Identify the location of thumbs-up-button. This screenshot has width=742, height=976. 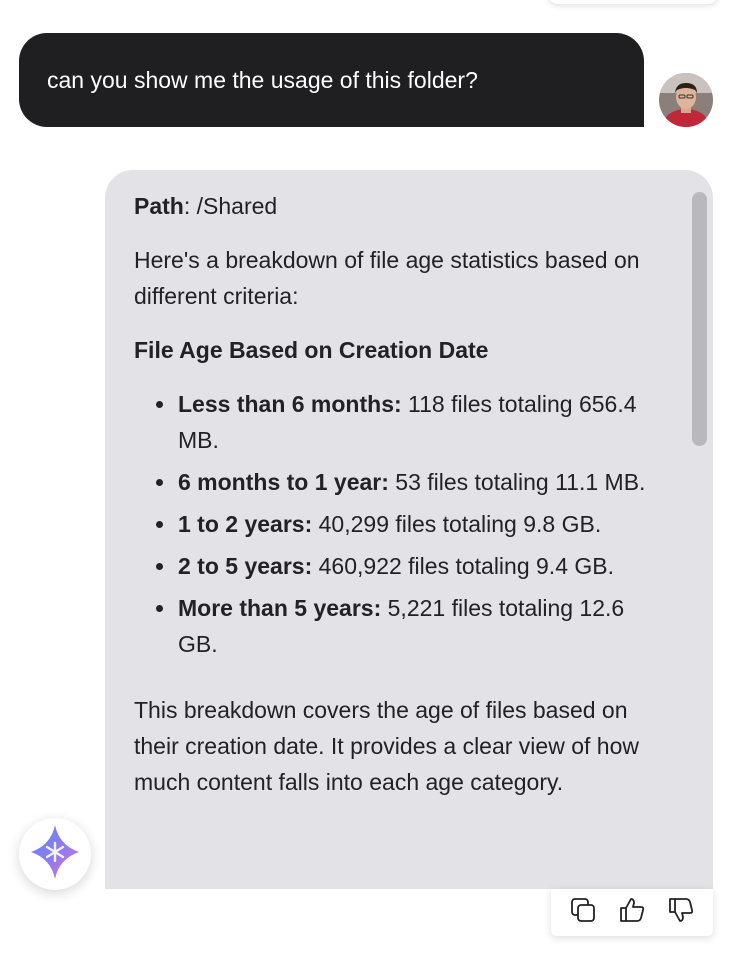
(632, 913).